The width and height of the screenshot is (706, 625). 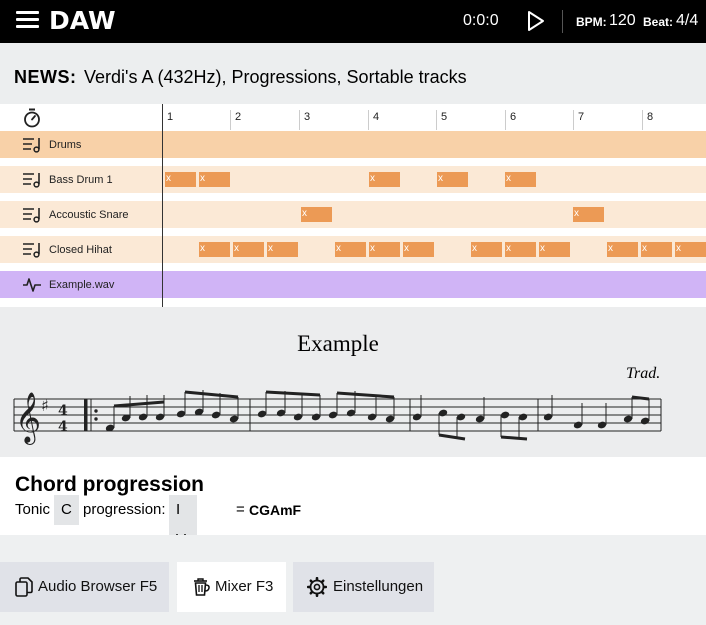 What do you see at coordinates (32, 118) in the screenshot?
I see `stopwatch-icon` at bounding box center [32, 118].